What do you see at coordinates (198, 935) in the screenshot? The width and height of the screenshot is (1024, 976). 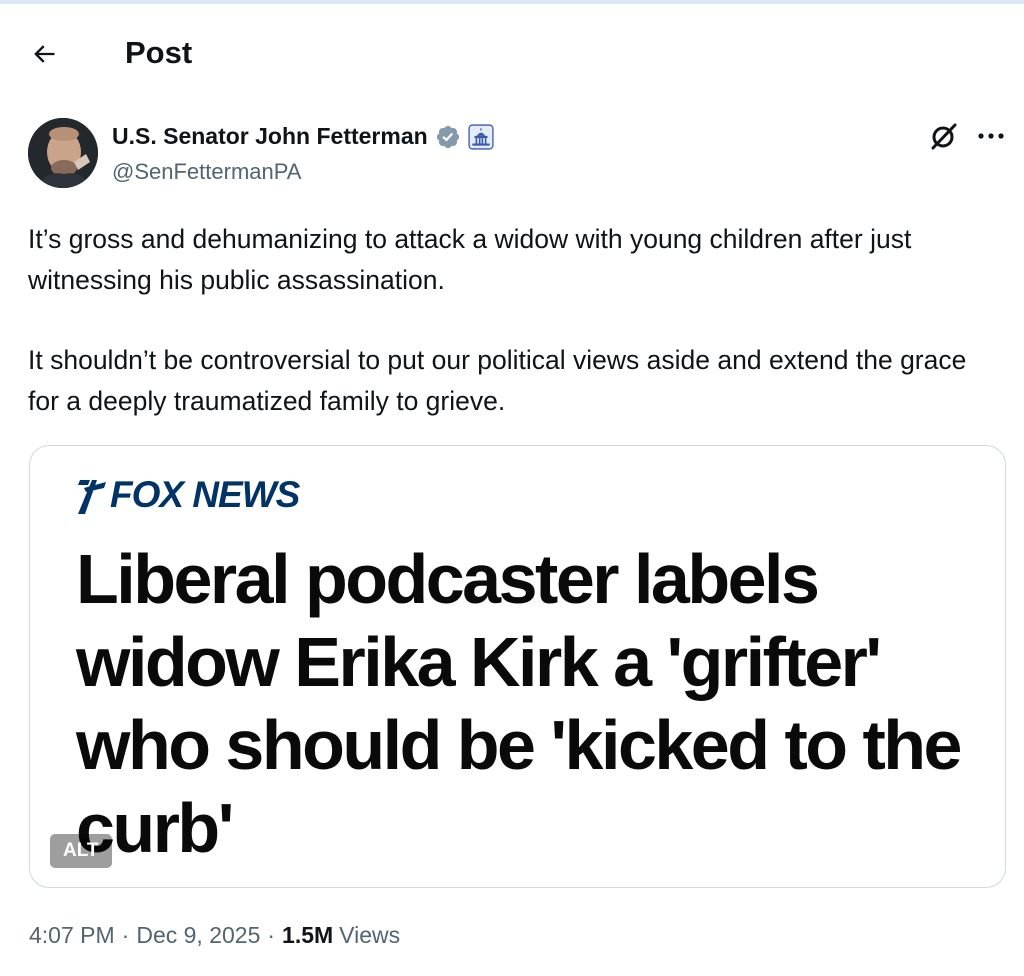 I see `post-date: Dec 9, 2025` at bounding box center [198, 935].